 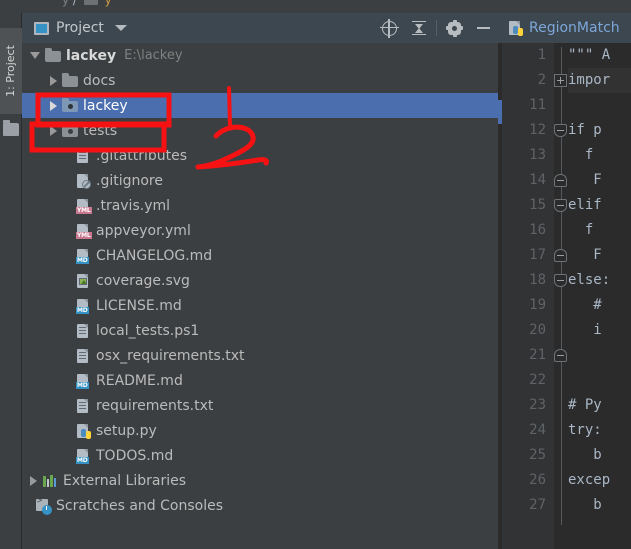 What do you see at coordinates (83, 231) in the screenshot?
I see `yml-file-icon: YML` at bounding box center [83, 231].